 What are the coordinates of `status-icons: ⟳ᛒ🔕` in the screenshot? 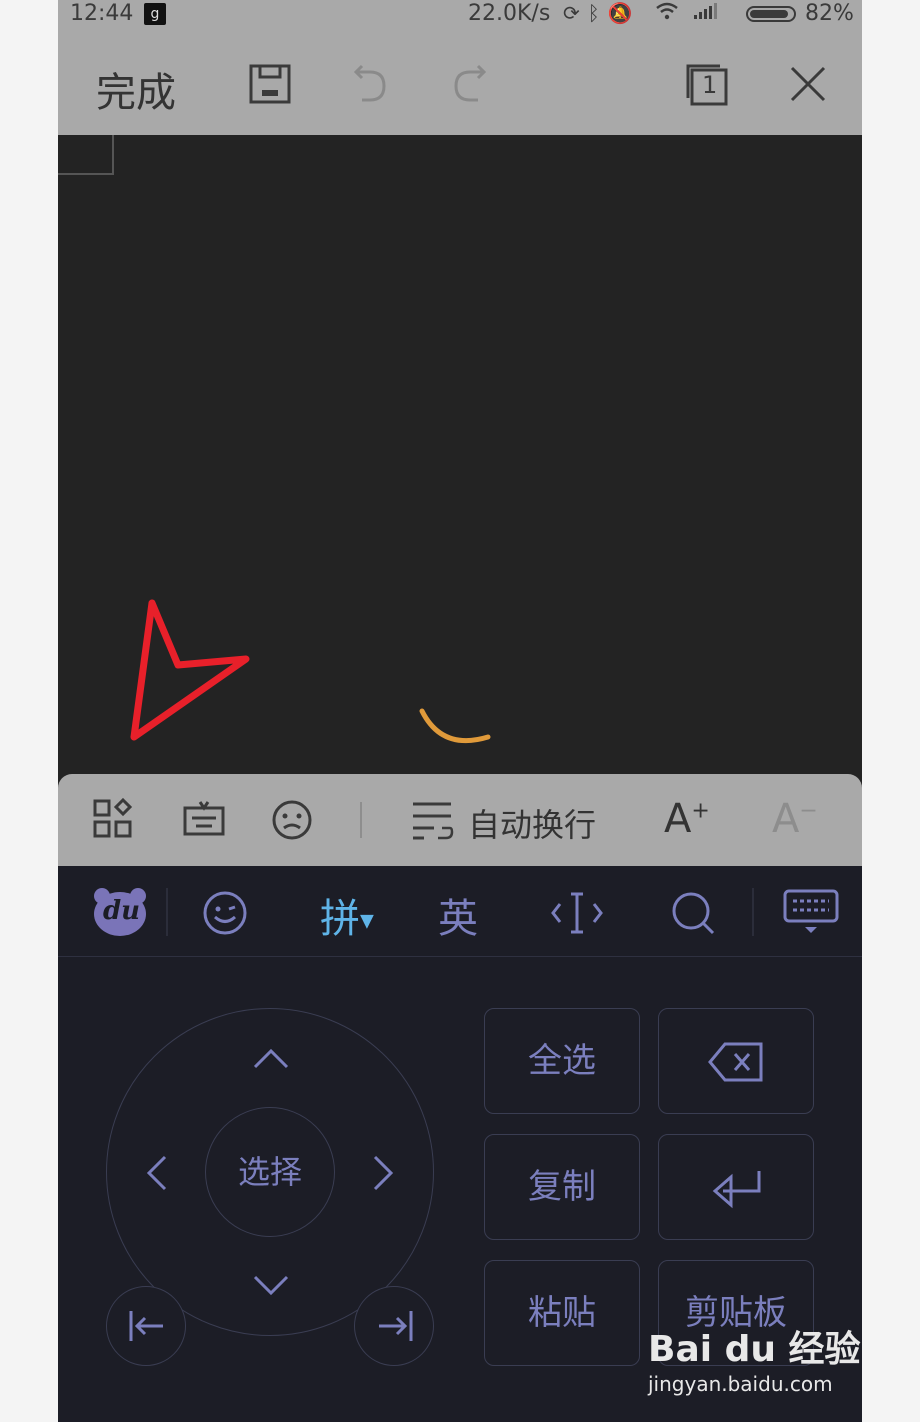 It's located at (640, 13).